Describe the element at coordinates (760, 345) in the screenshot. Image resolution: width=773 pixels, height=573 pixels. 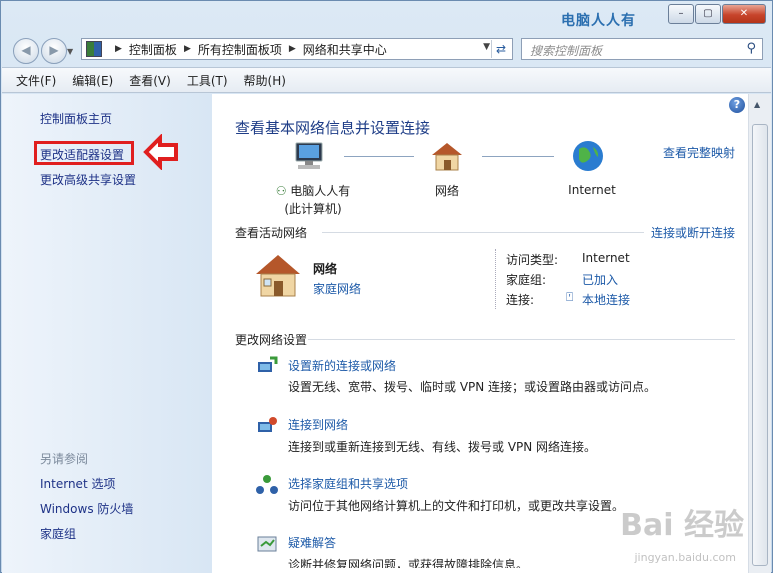
I see `scrollbar-thumb` at that location.